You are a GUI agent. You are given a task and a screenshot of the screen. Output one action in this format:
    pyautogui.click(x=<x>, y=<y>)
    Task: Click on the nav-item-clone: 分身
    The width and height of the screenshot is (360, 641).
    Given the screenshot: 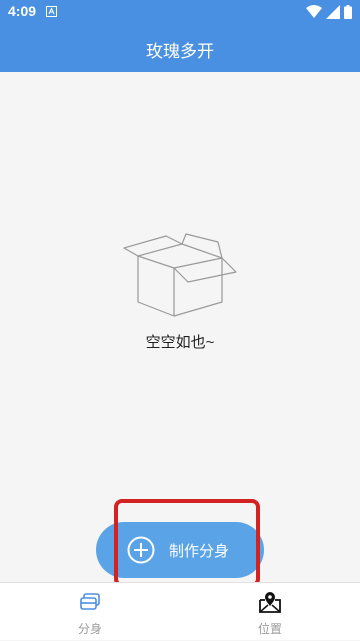 What is the action you would take?
    pyautogui.click(x=90, y=612)
    